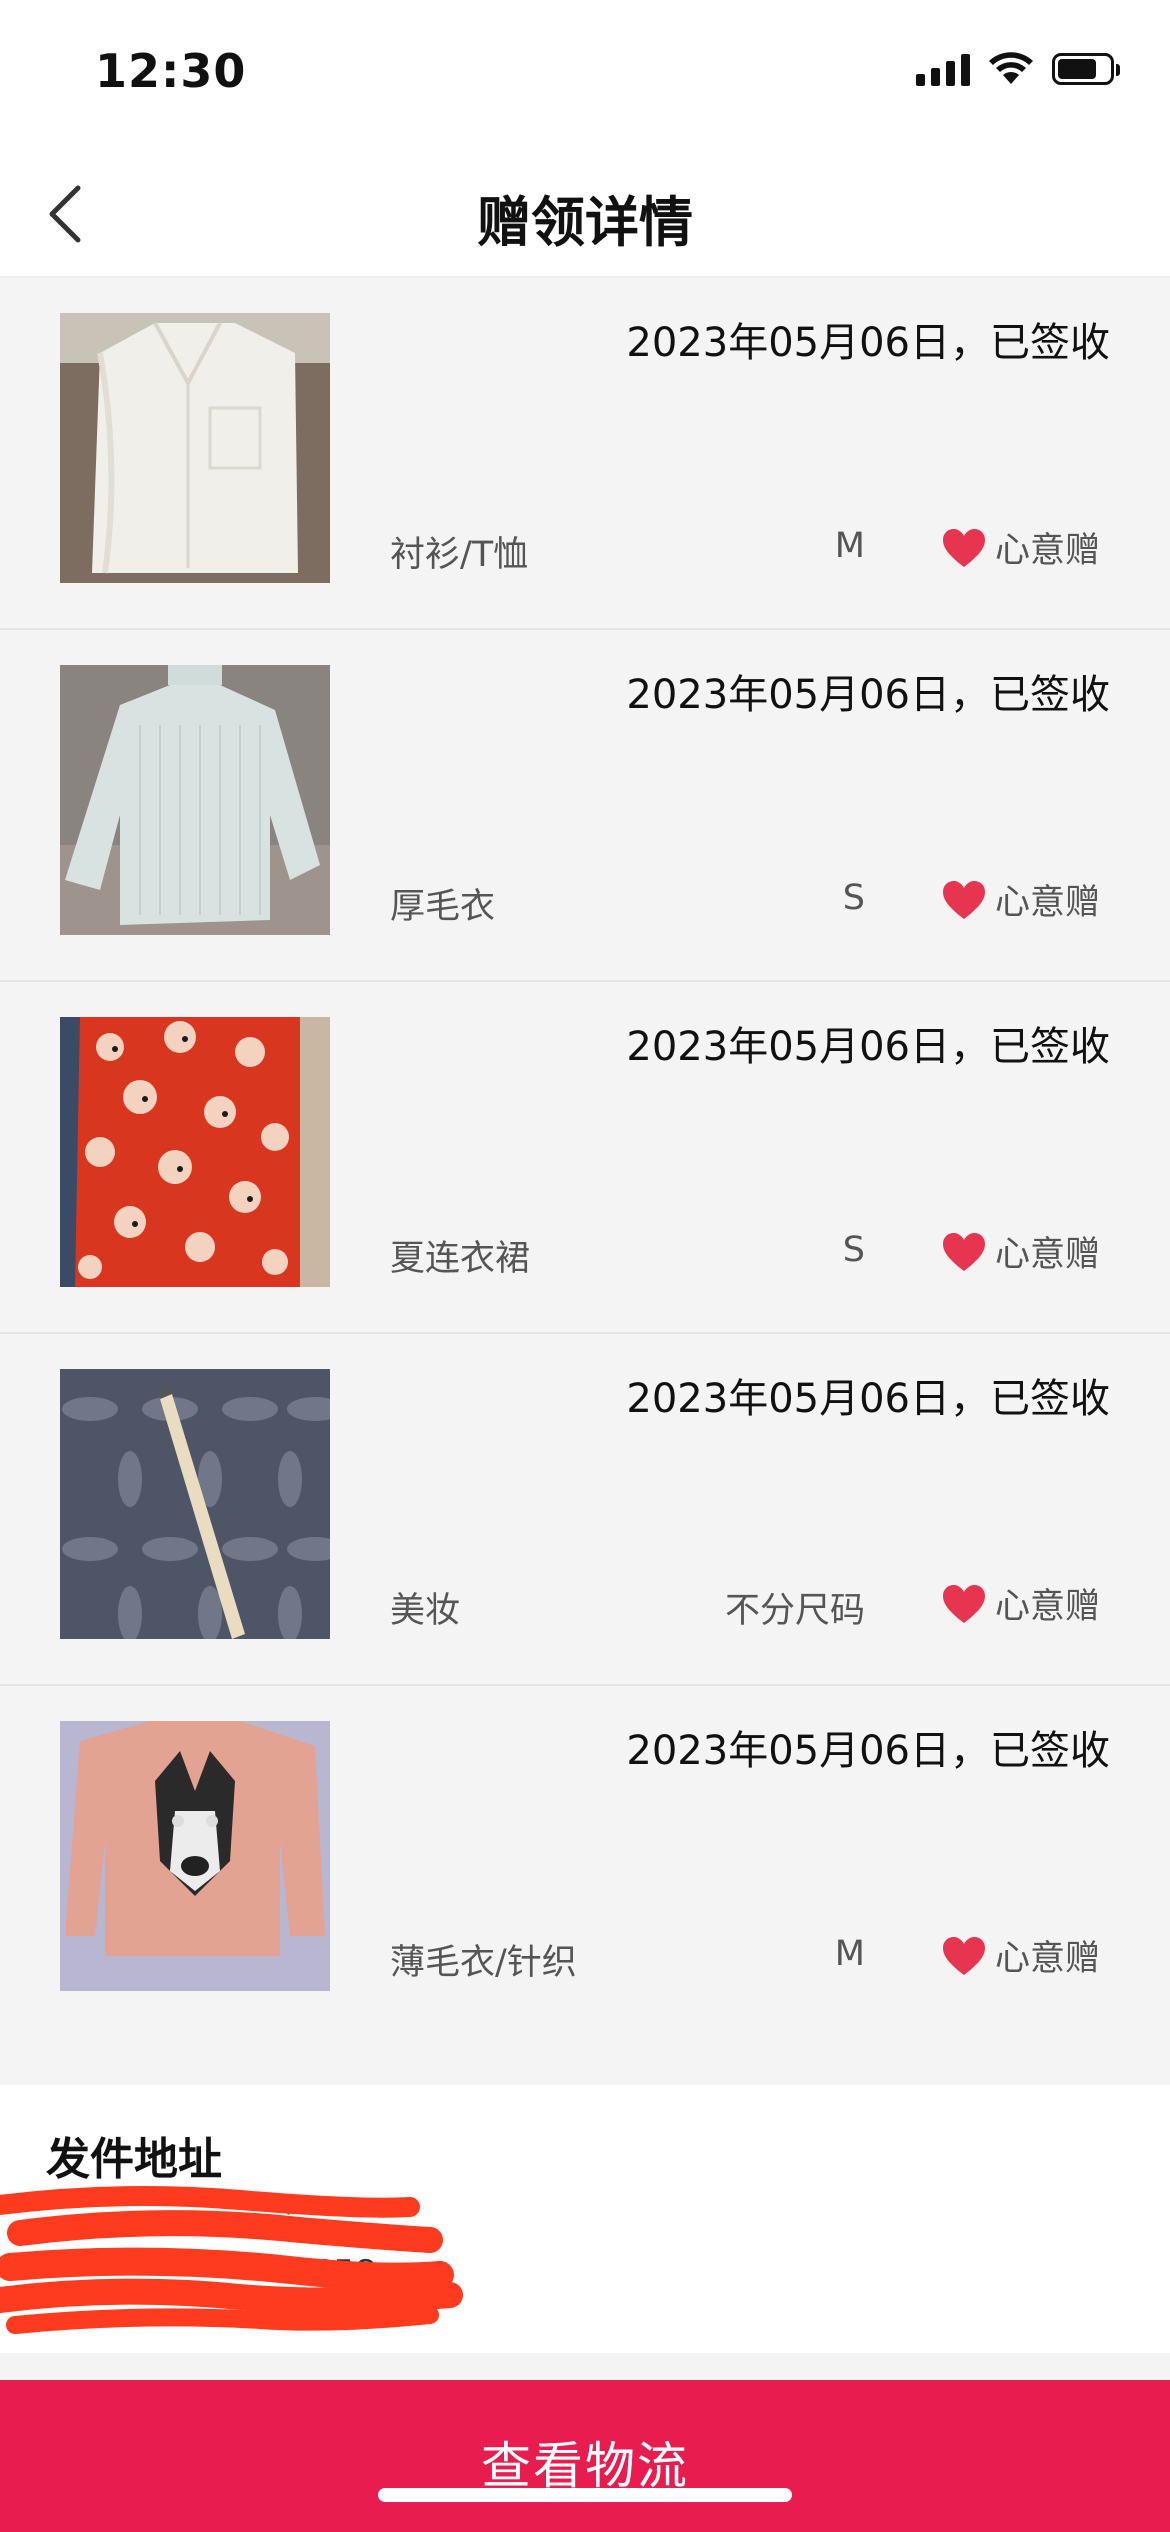 Image resolution: width=1170 pixels, height=2532 pixels. What do you see at coordinates (459, 555) in the screenshot?
I see `item-category: 衬衫/T恤` at bounding box center [459, 555].